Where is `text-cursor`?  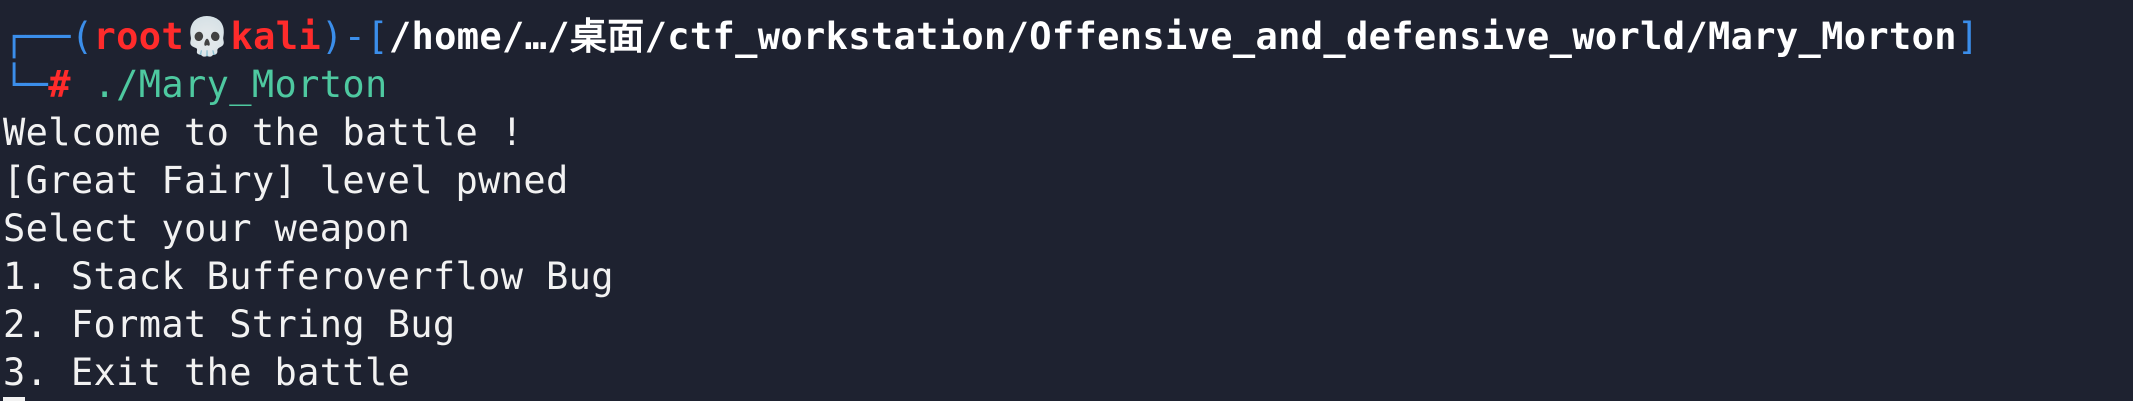 text-cursor is located at coordinates (14, 399).